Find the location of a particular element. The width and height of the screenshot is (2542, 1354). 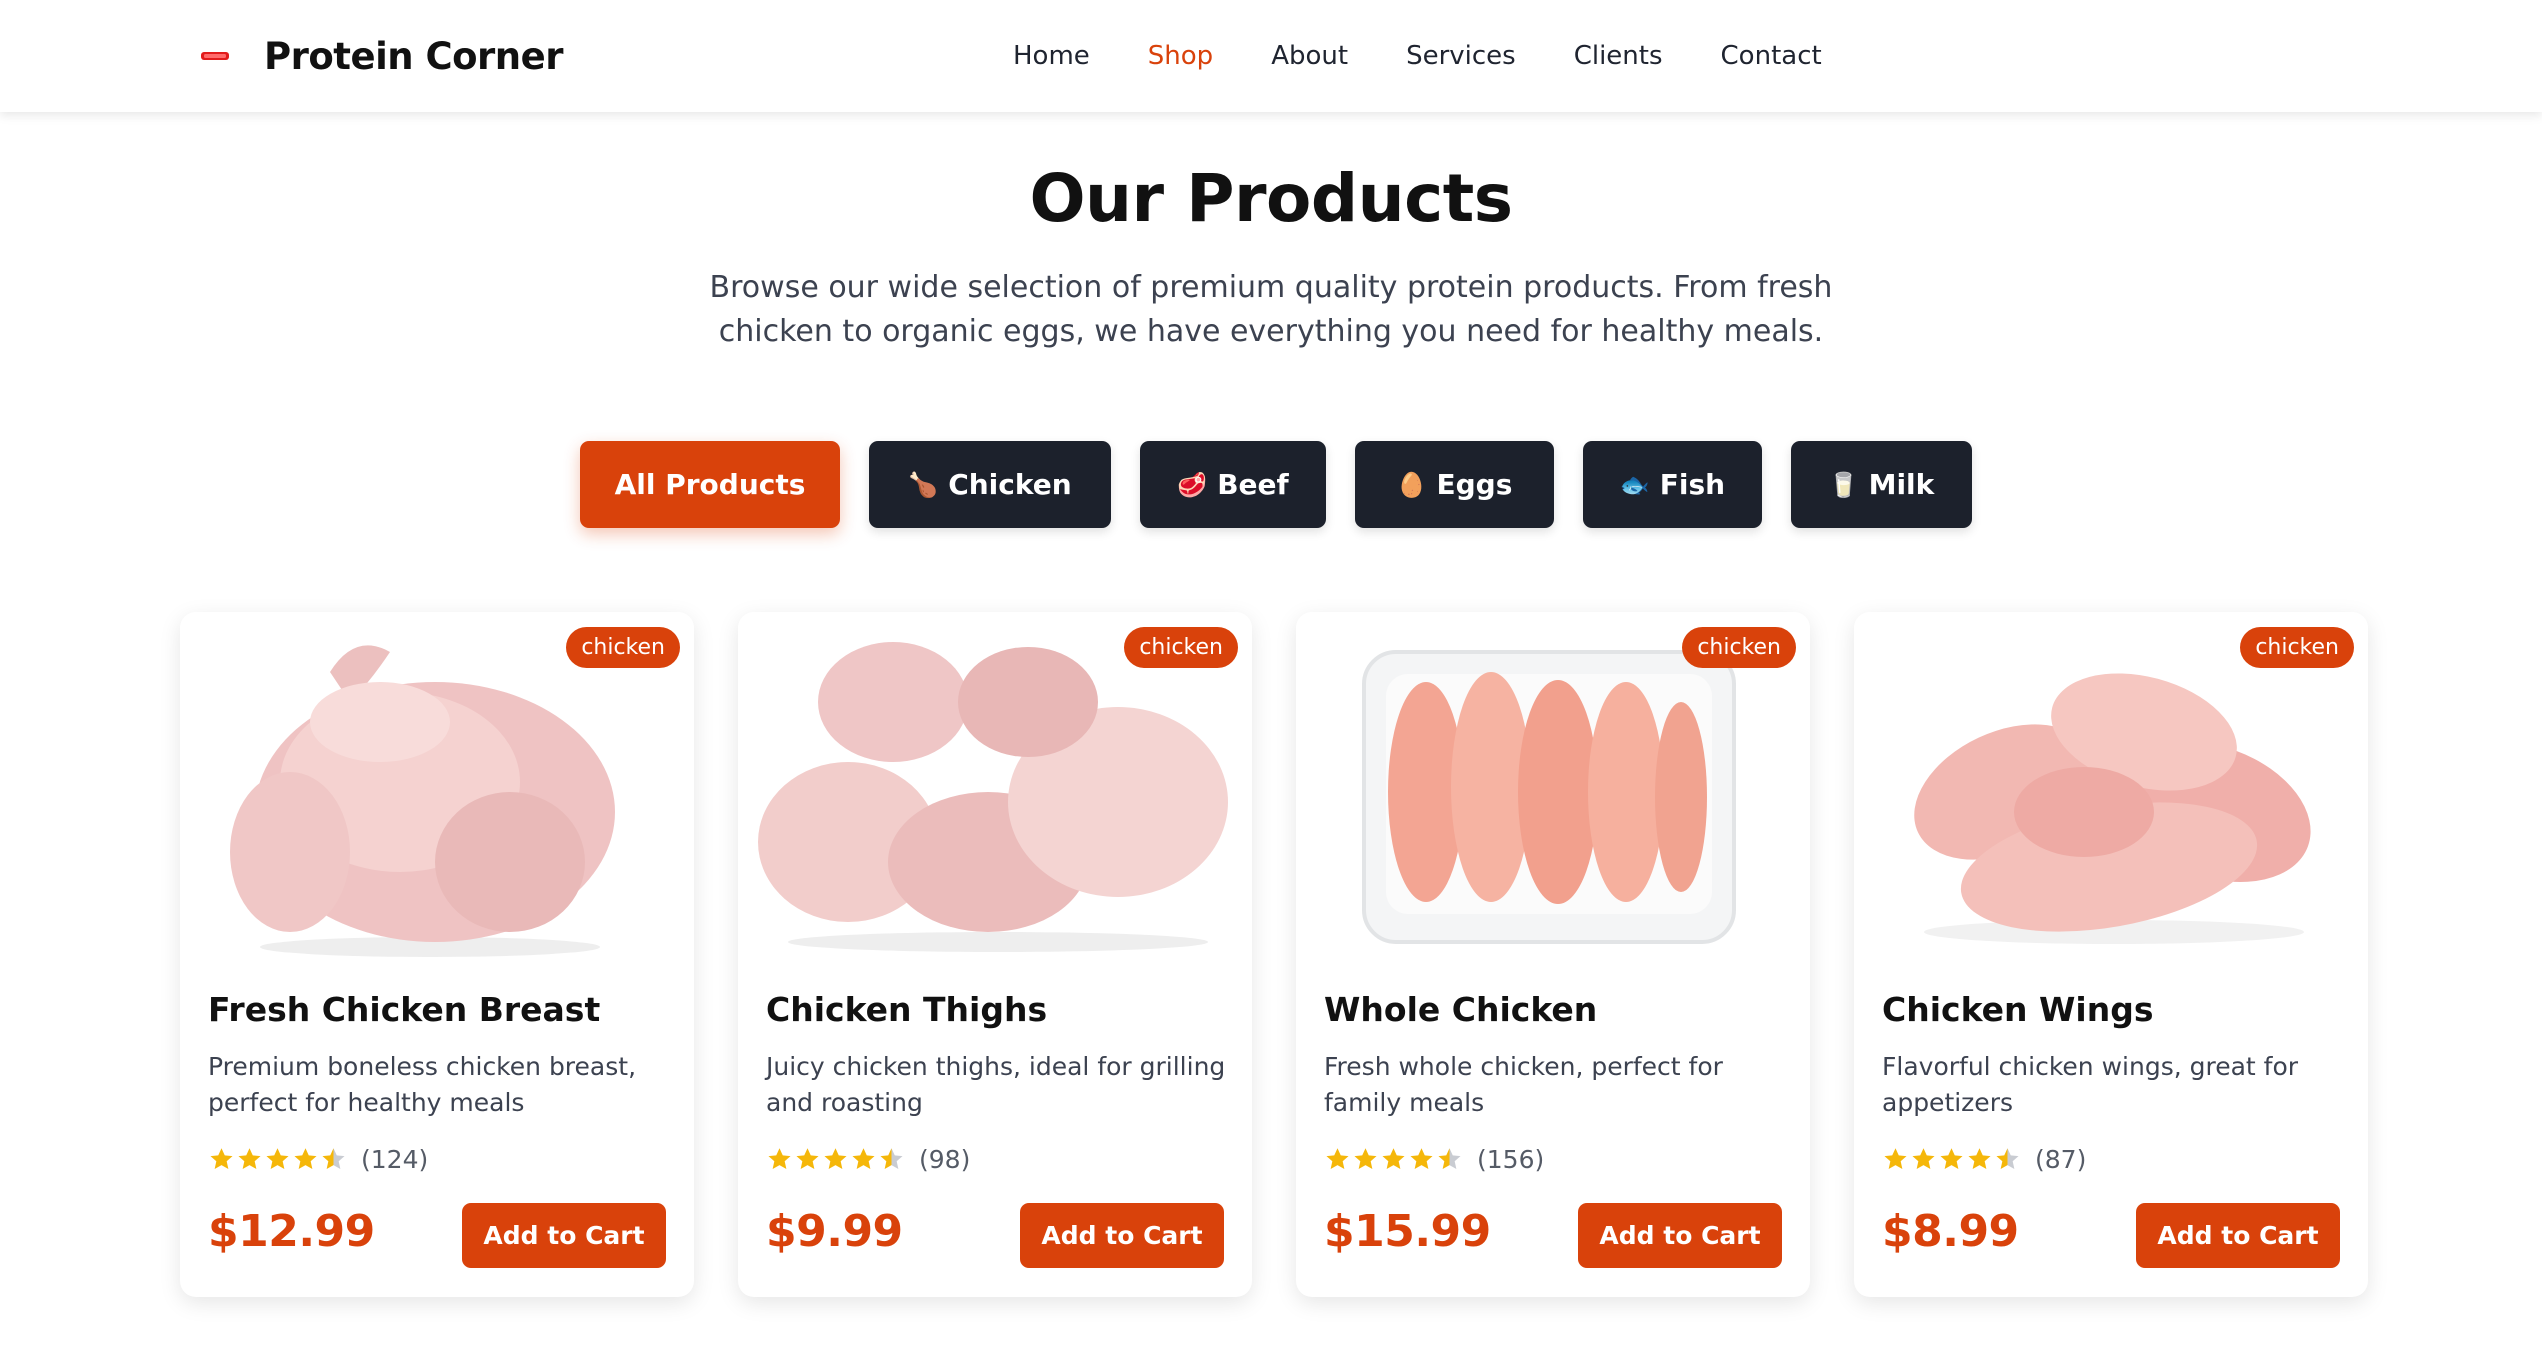

product-rating: (124) is located at coordinates (318, 1159).